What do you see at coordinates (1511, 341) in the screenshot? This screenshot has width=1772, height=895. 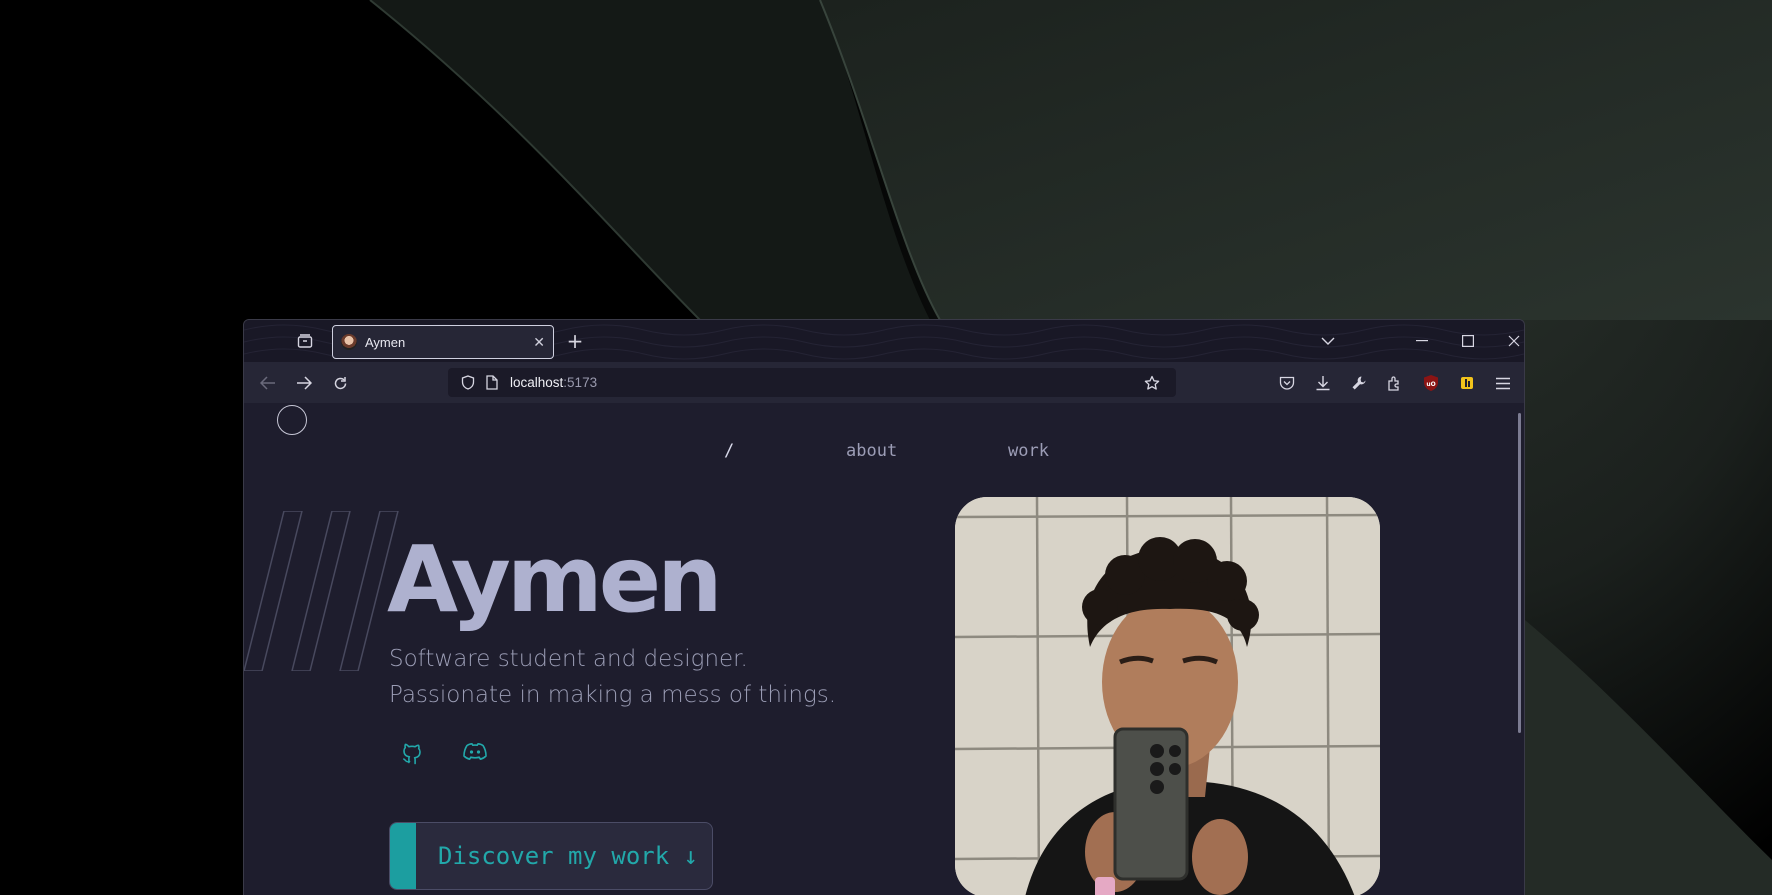 I see `close-window-icon` at bounding box center [1511, 341].